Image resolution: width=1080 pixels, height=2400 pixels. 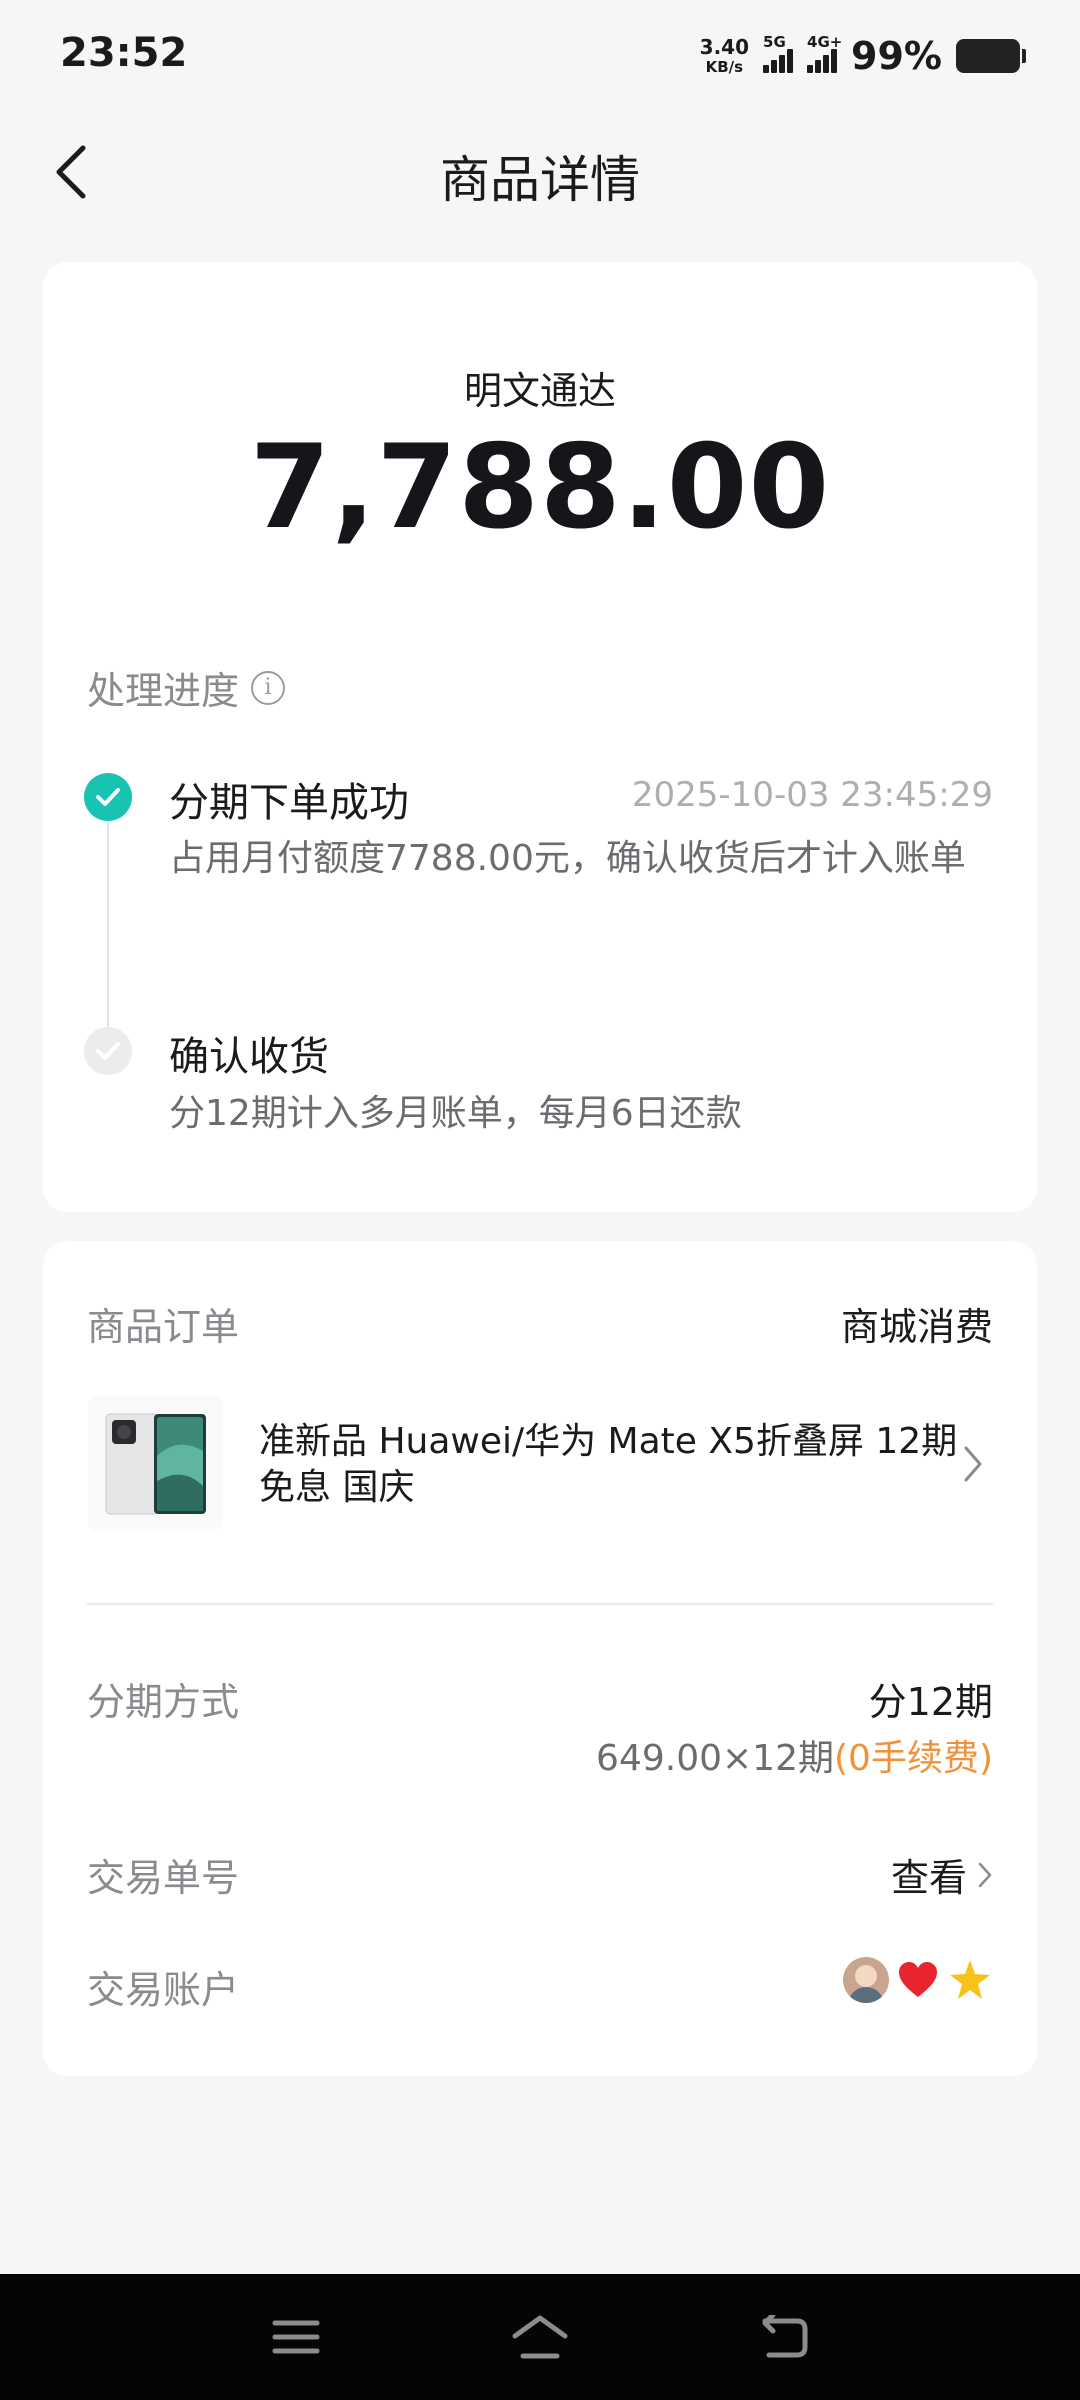 I want to click on installment-amount: 649.00×12期, so click(x=715, y=1758).